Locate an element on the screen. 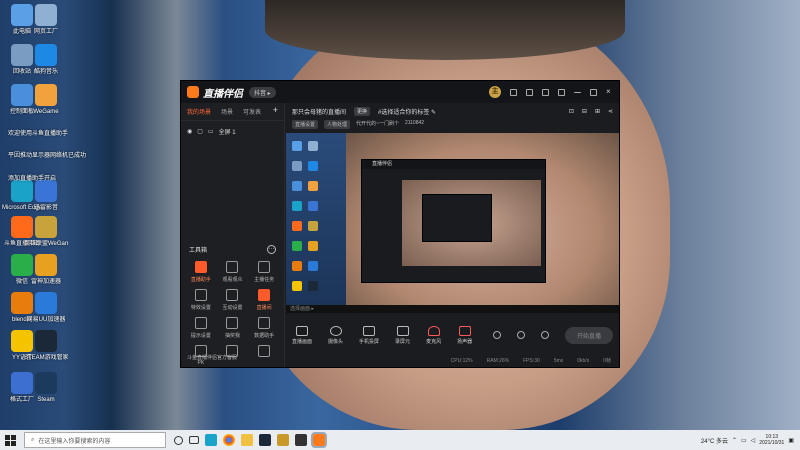 The height and width of the screenshot is (450, 800). skin-icon is located at coordinates (529, 92).